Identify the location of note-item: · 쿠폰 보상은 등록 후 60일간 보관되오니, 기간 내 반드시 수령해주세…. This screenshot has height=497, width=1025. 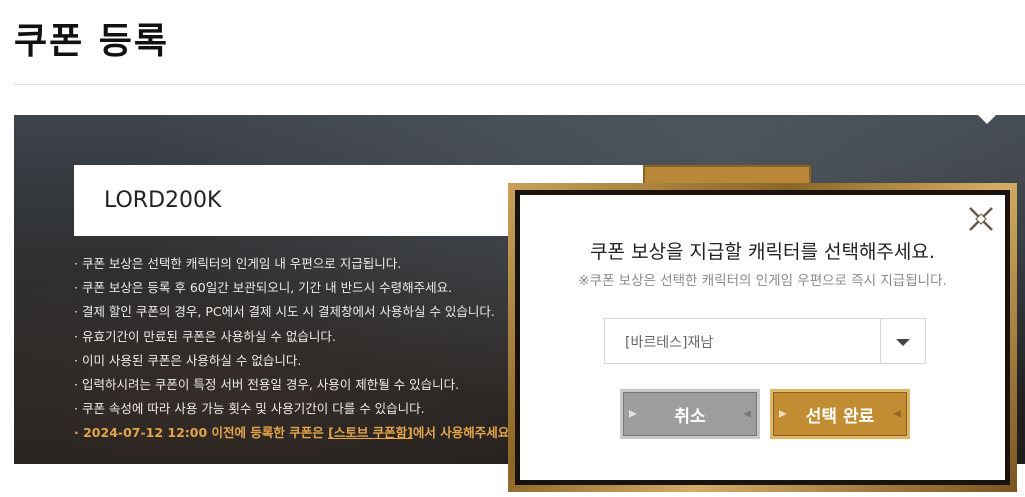
(263, 288).